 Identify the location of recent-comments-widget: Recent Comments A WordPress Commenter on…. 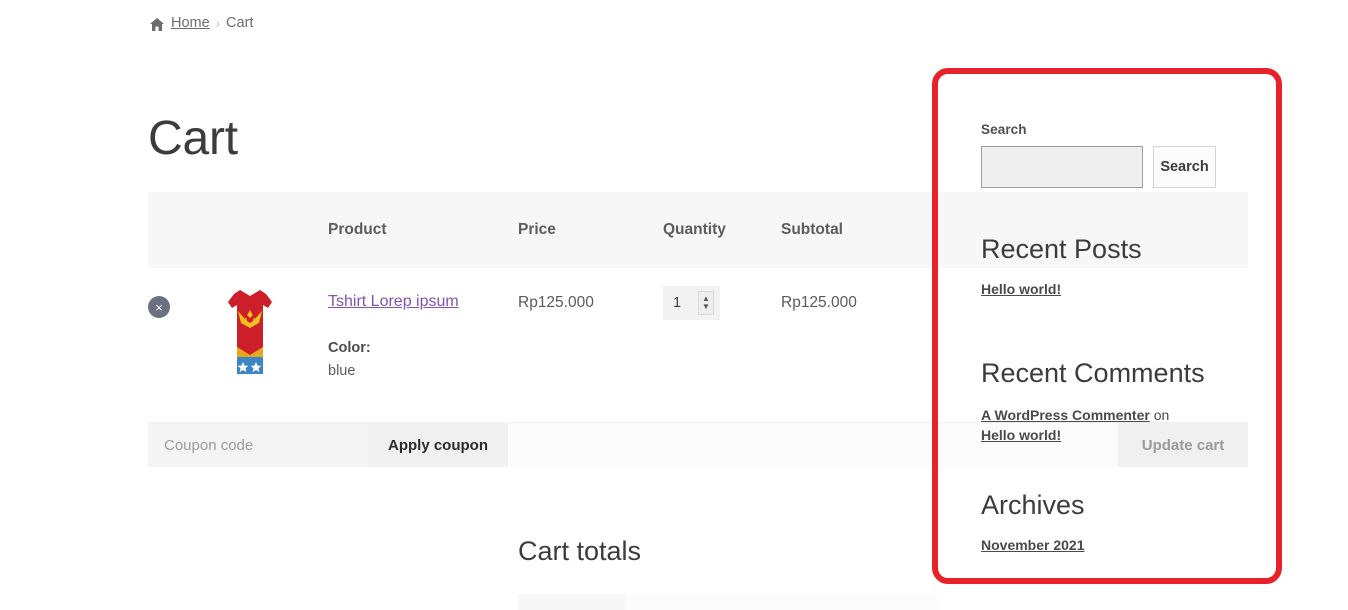
(1101, 403).